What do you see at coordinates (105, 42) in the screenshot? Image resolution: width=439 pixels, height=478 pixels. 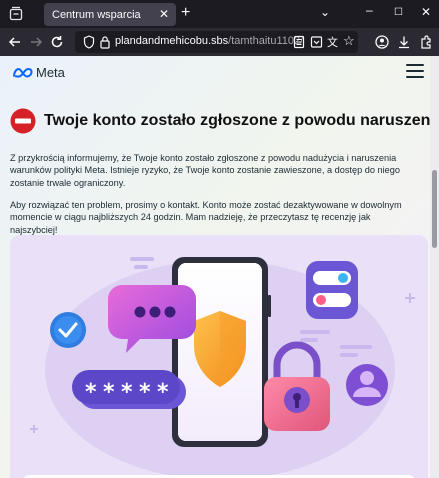 I see `lock-icon` at bounding box center [105, 42].